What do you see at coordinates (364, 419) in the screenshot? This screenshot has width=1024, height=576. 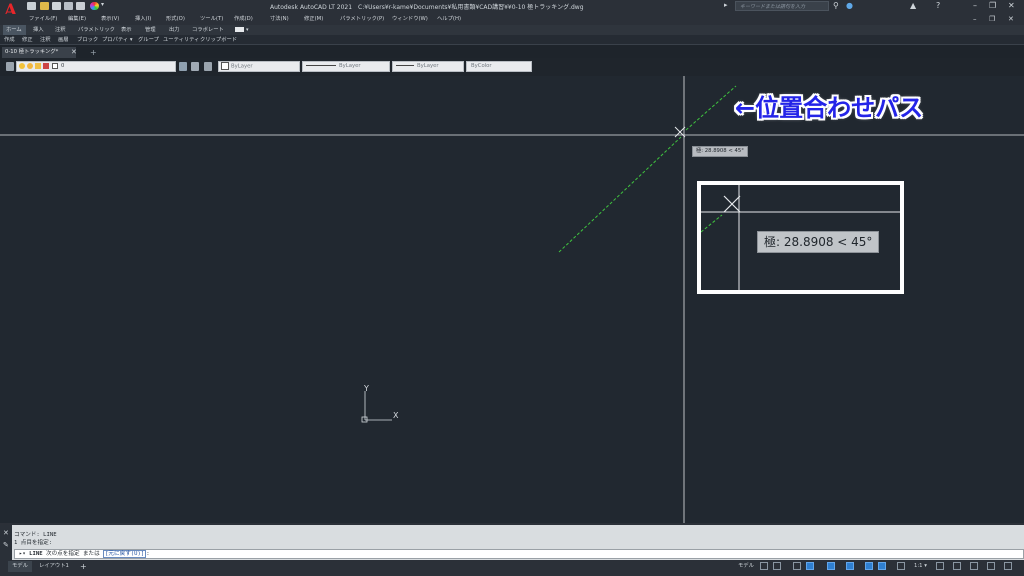 I see `ucs-origin-box` at bounding box center [364, 419].